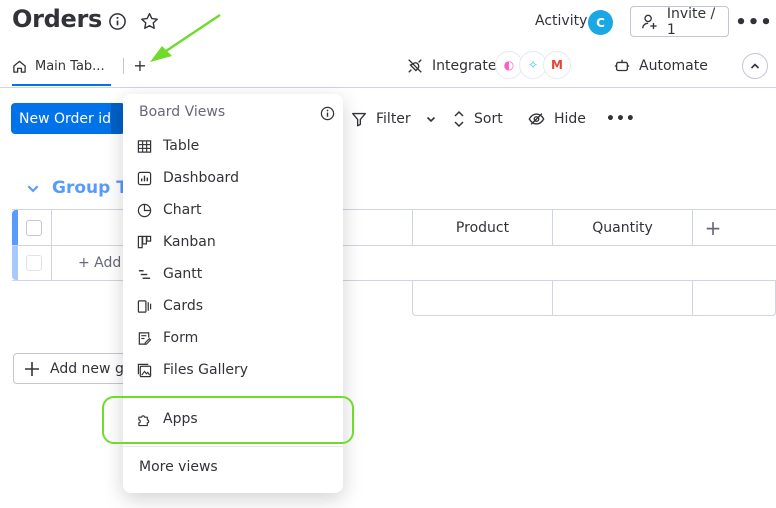 The height and width of the screenshot is (508, 776). I want to click on menu-item-label: Table, so click(181, 146).